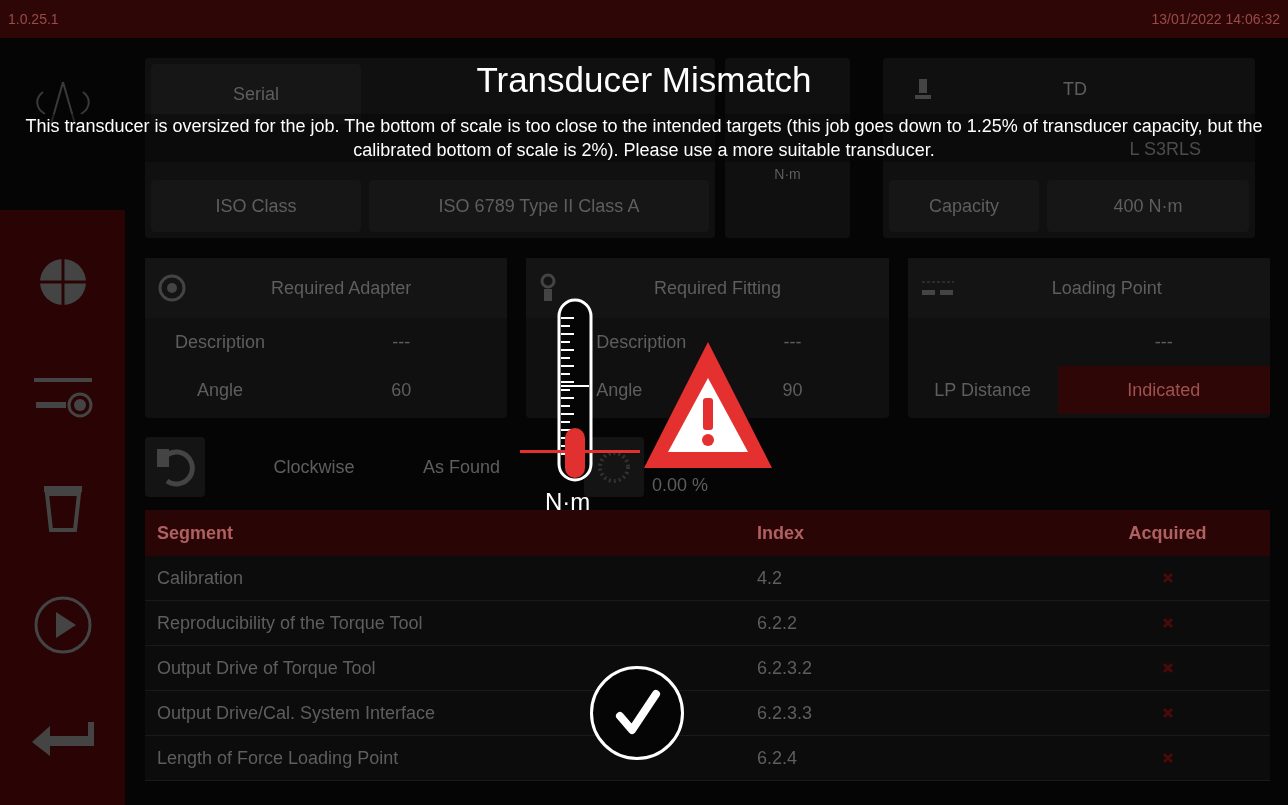 Image resolution: width=1288 pixels, height=805 pixels. I want to click on field-value: 60, so click(401, 390).